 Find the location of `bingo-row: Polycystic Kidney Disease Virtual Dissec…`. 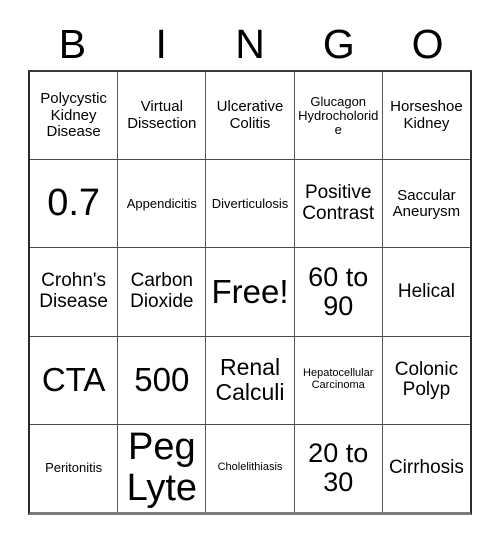

bingo-row: Polycystic Kidney Disease Virtual Dissec… is located at coordinates (250, 116).